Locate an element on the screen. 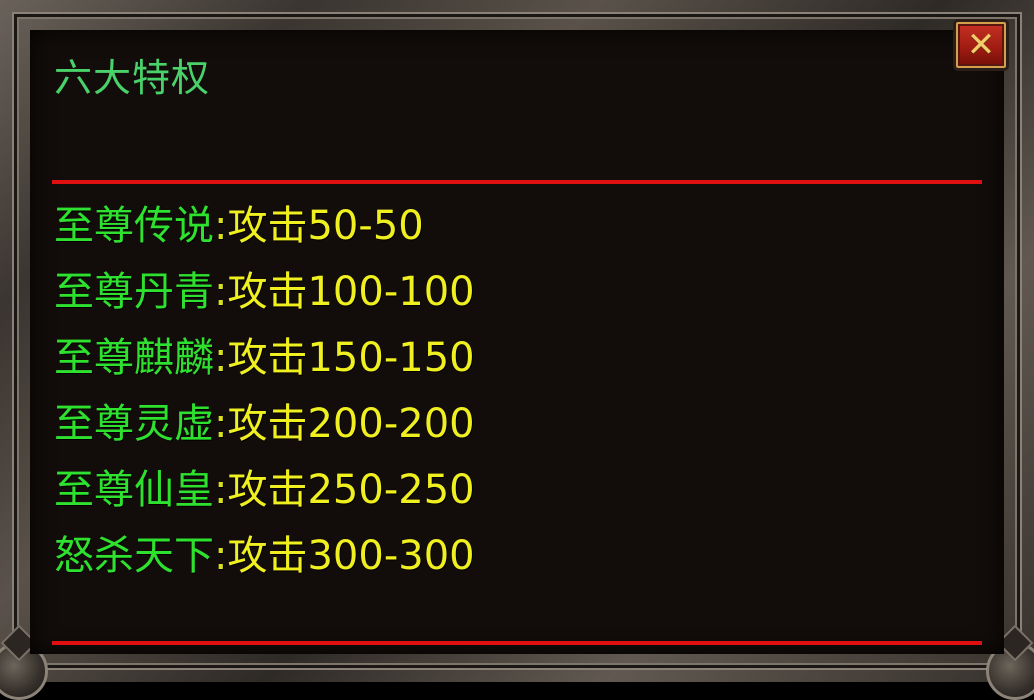 This screenshot has width=1034, height=700. privilege-row: 至尊仙皇:攻击250-250 is located at coordinates (264, 493).